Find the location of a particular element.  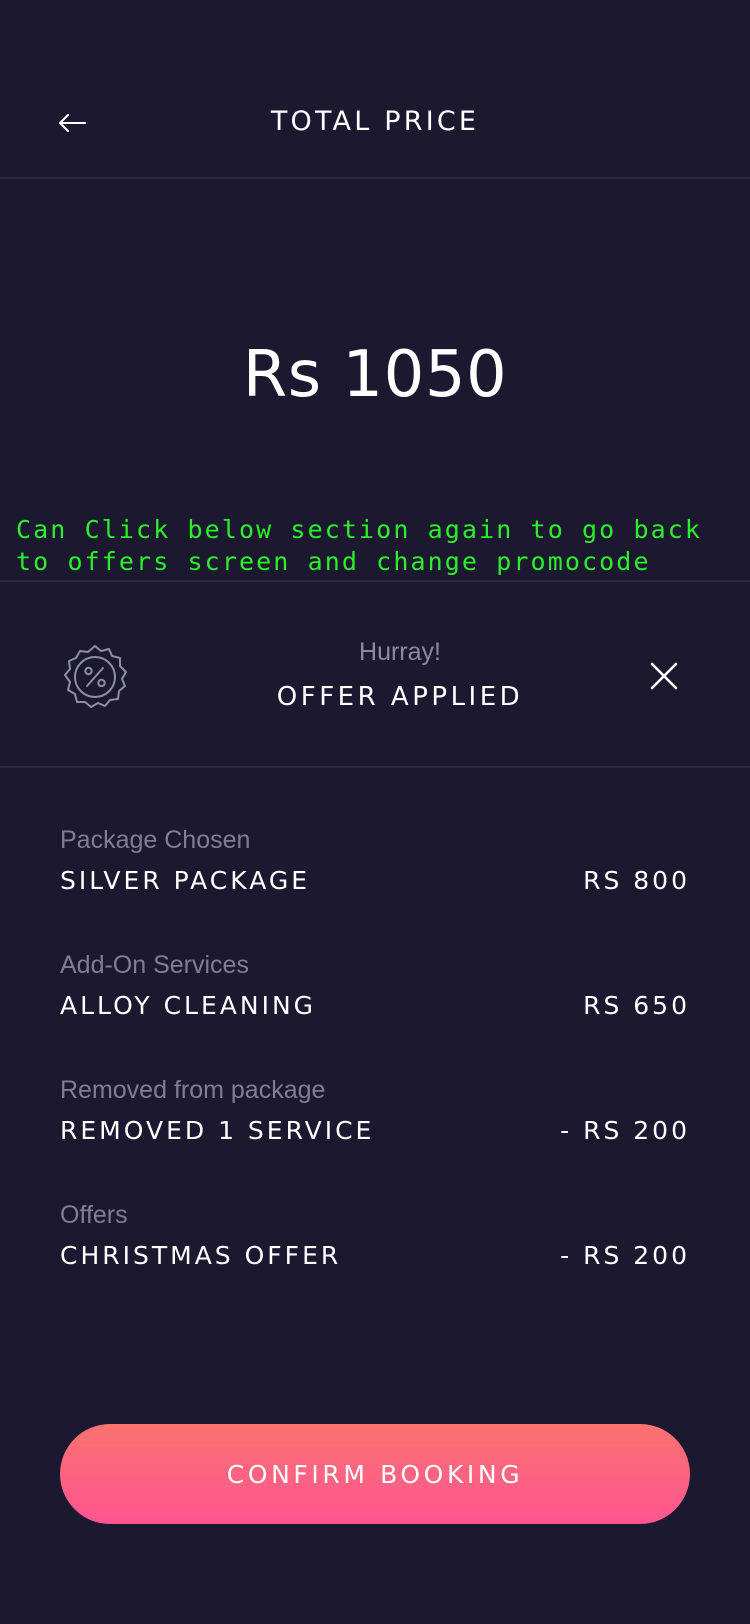

list-item: Package Chosen SILVER PACKAGE RS 800 is located at coordinates (375, 884).